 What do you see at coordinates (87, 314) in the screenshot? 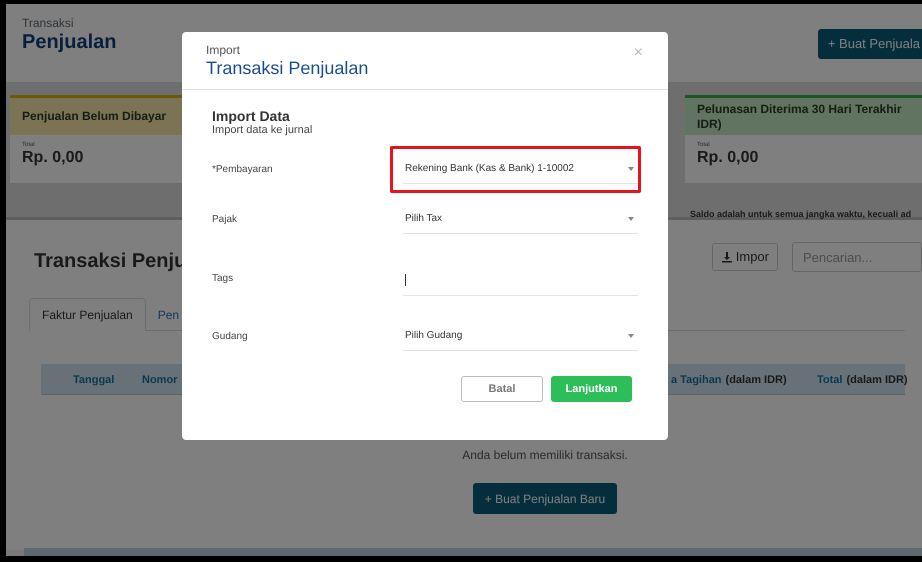
I see `tab: Faktur Penjualan` at bounding box center [87, 314].